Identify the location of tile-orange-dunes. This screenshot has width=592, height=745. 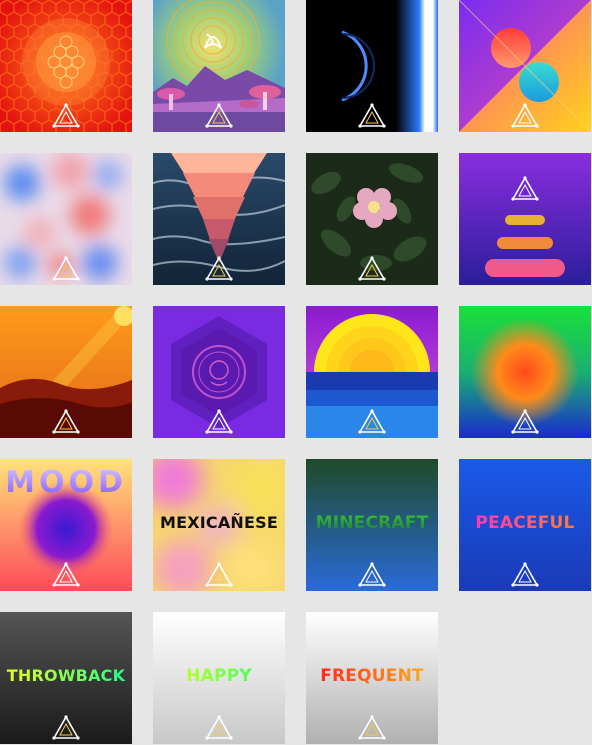
(66, 372).